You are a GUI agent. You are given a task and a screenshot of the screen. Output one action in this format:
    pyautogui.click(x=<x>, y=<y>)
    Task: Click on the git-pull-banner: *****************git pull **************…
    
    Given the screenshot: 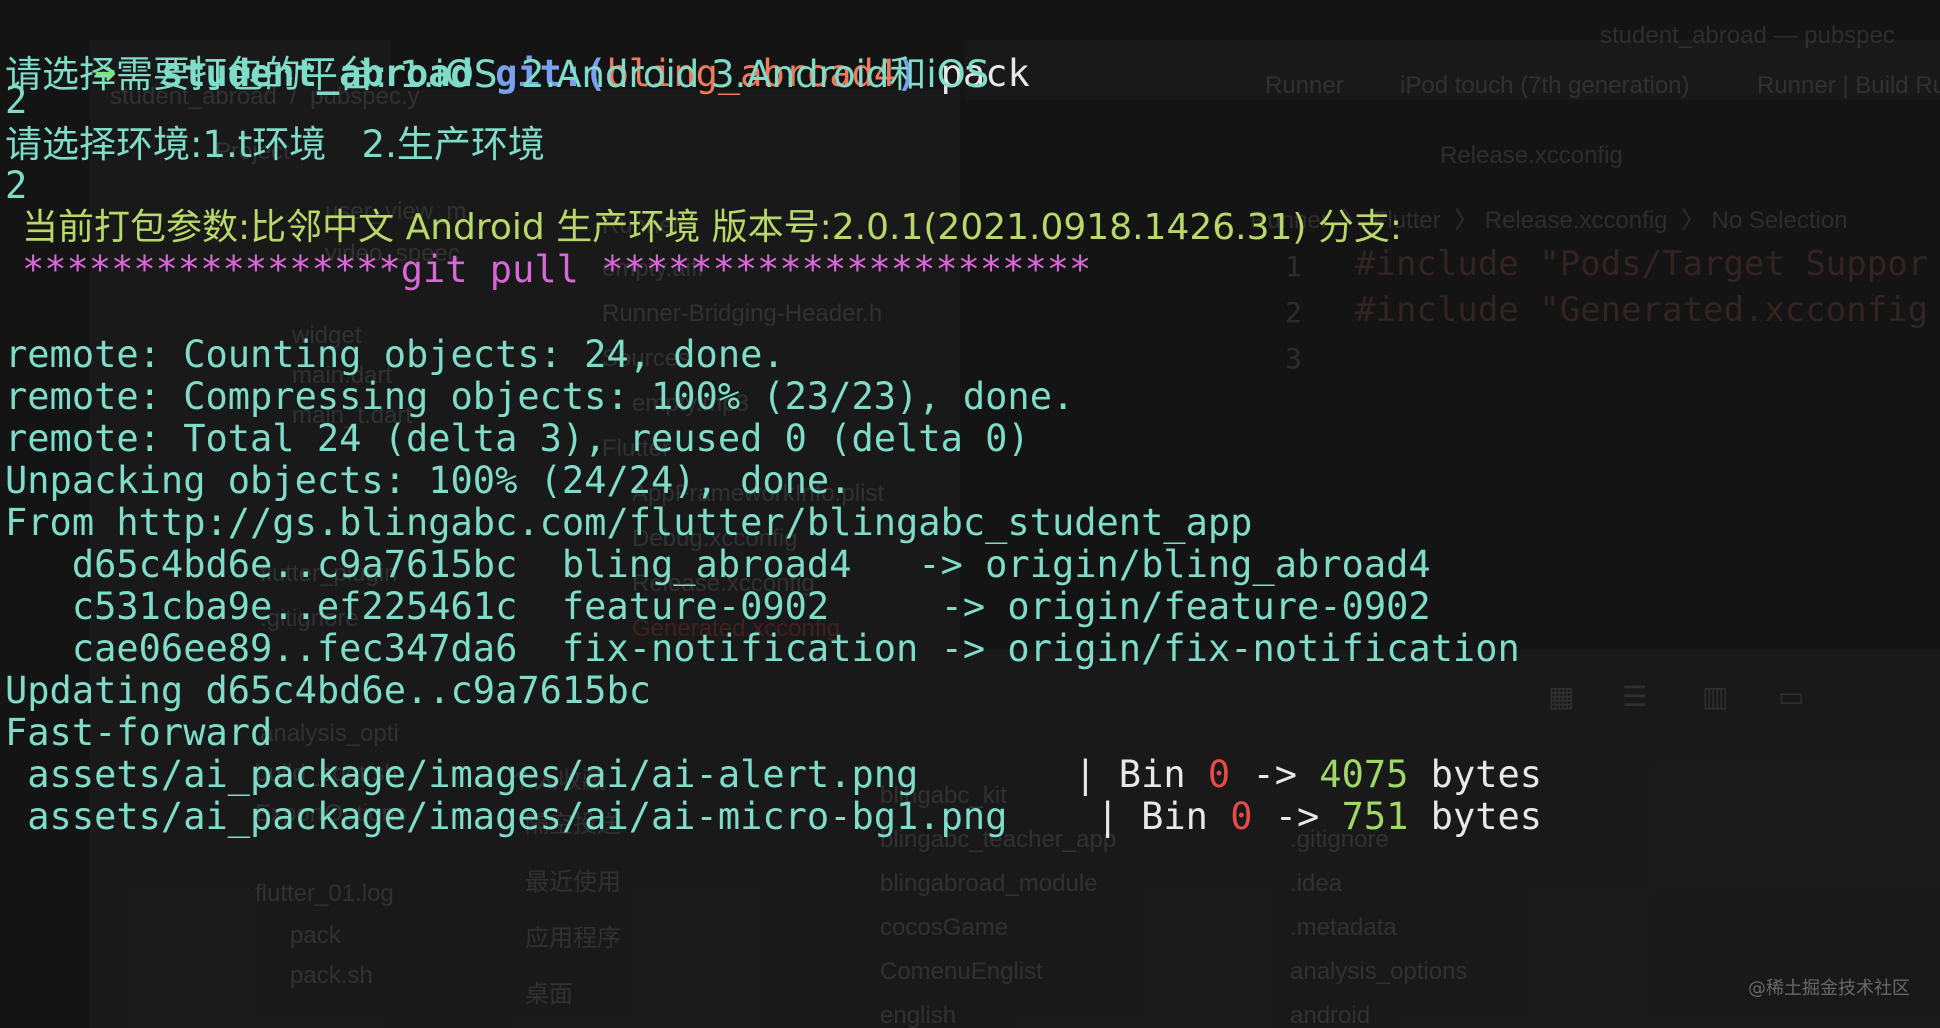 What is the action you would take?
    pyautogui.click(x=556, y=270)
    